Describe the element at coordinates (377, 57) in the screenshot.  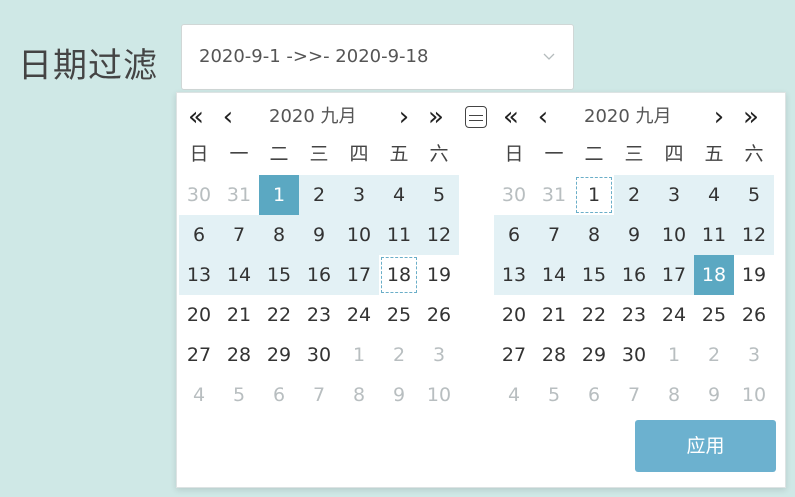
I see `date-range-input: 2020-9-1 ->>- 2020-9-18` at that location.